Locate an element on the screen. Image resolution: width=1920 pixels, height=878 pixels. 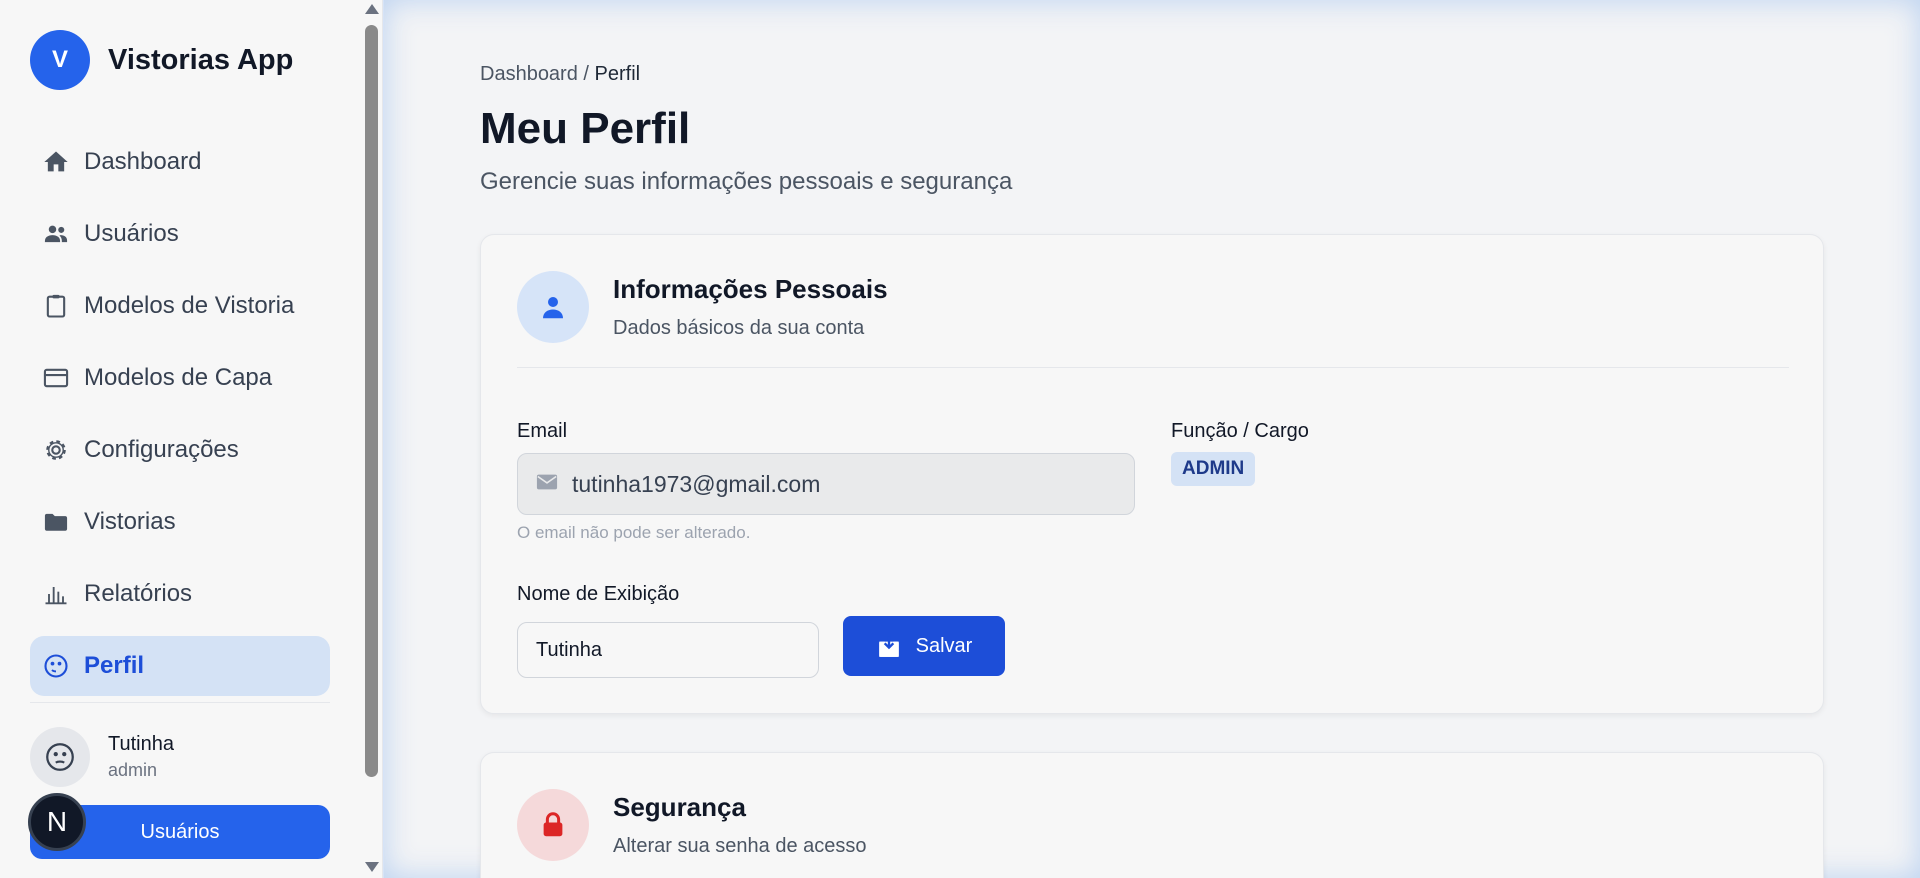
avatar is located at coordinates (60, 757).